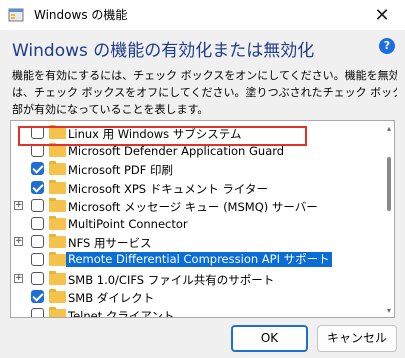 Image resolution: width=405 pixels, height=358 pixels. I want to click on feature-row: + Microsoft メッセージ キュー (MSMQ) サーバー, so click(196, 206).